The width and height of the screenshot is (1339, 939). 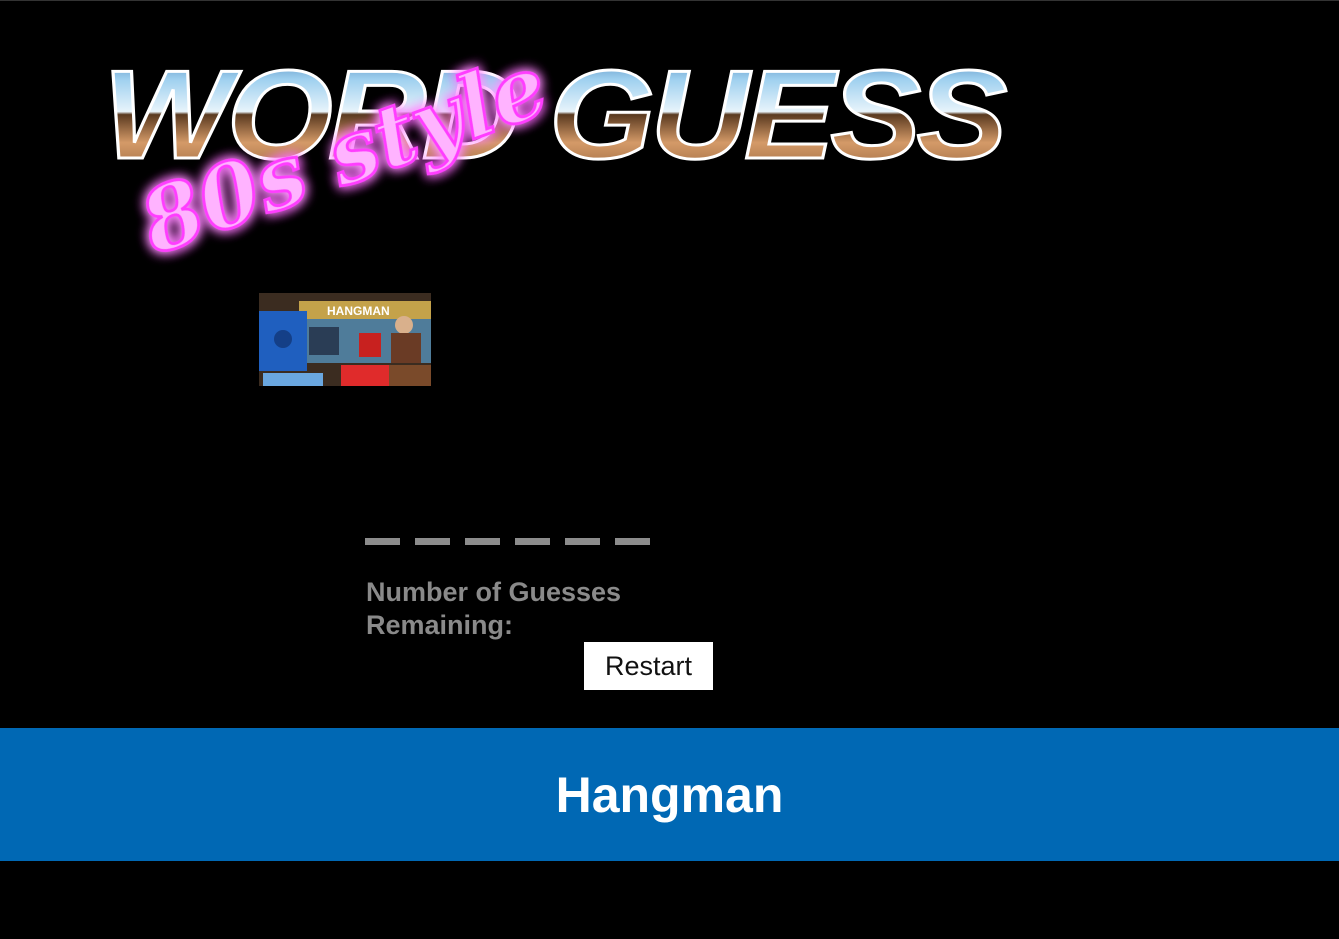 I want to click on footer-title: Hangman, so click(x=669, y=794).